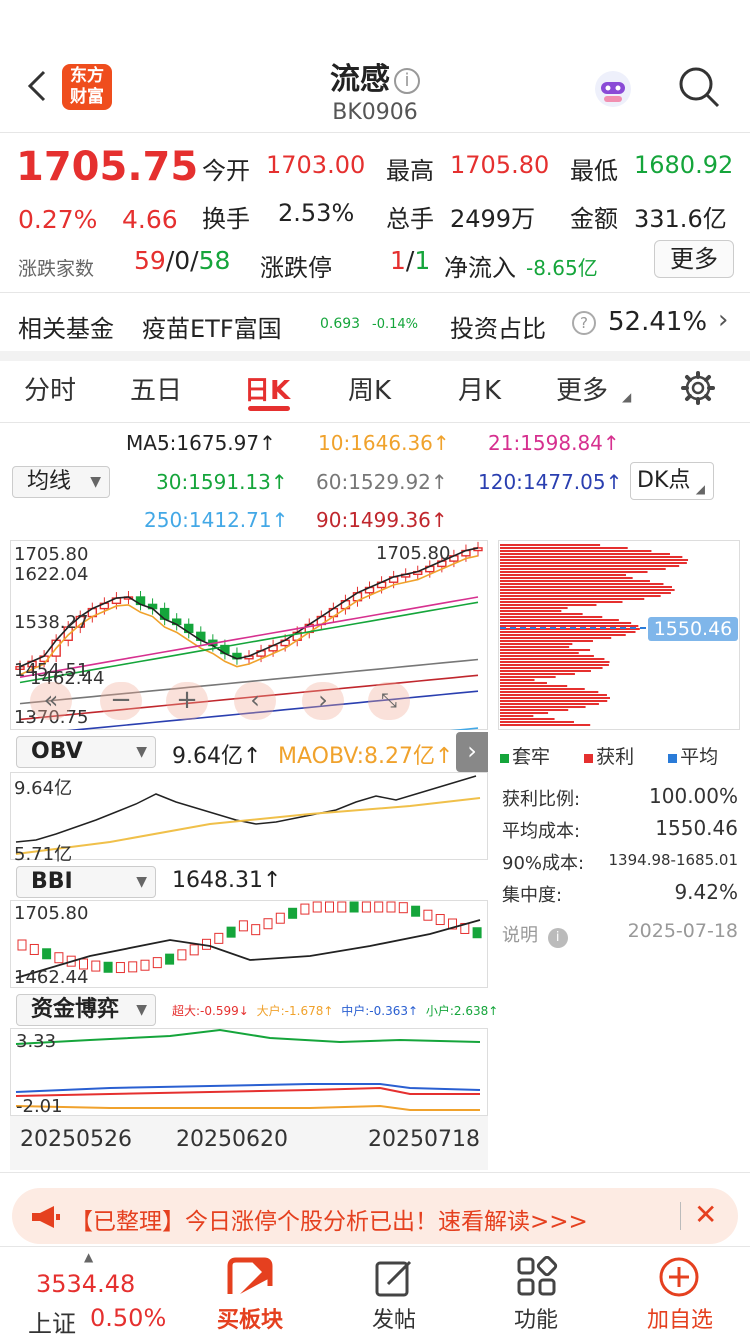 Image resolution: width=750 pixels, height=1334 pixels. I want to click on index-name: 上证, so click(52, 1322).